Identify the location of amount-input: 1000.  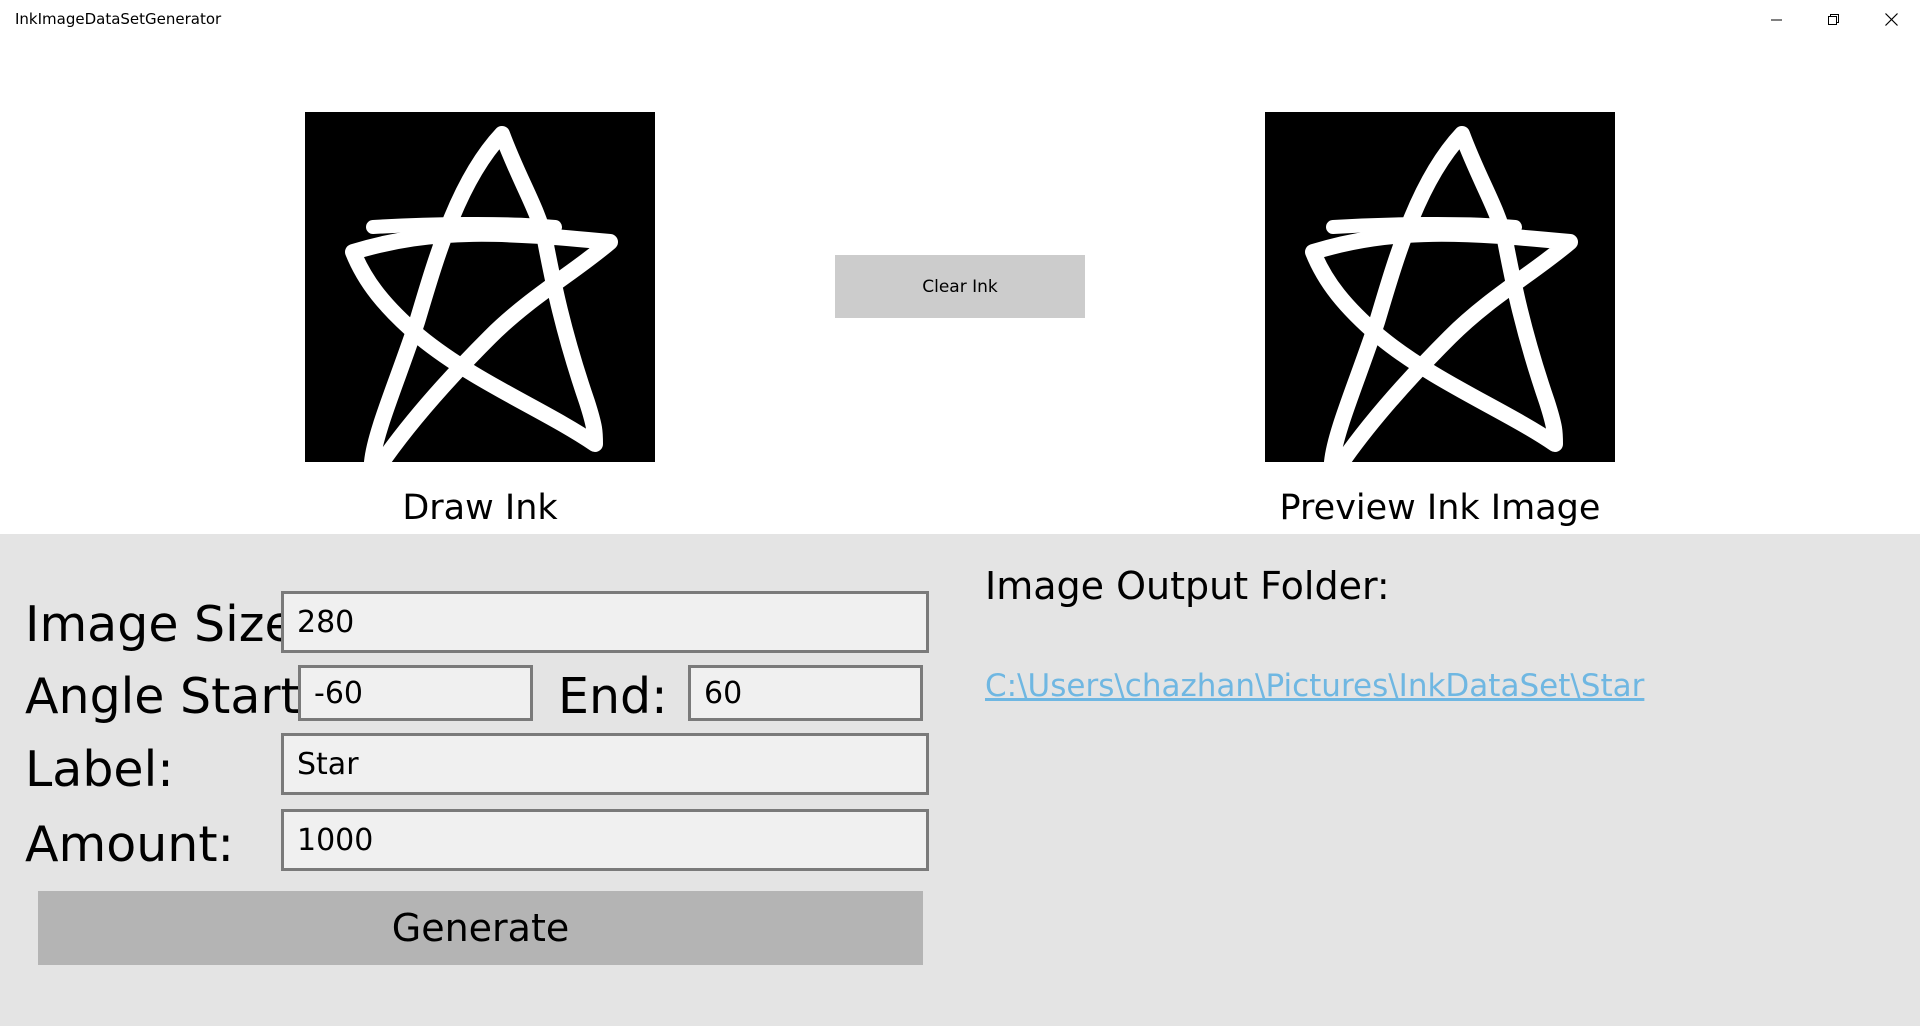
(605, 840).